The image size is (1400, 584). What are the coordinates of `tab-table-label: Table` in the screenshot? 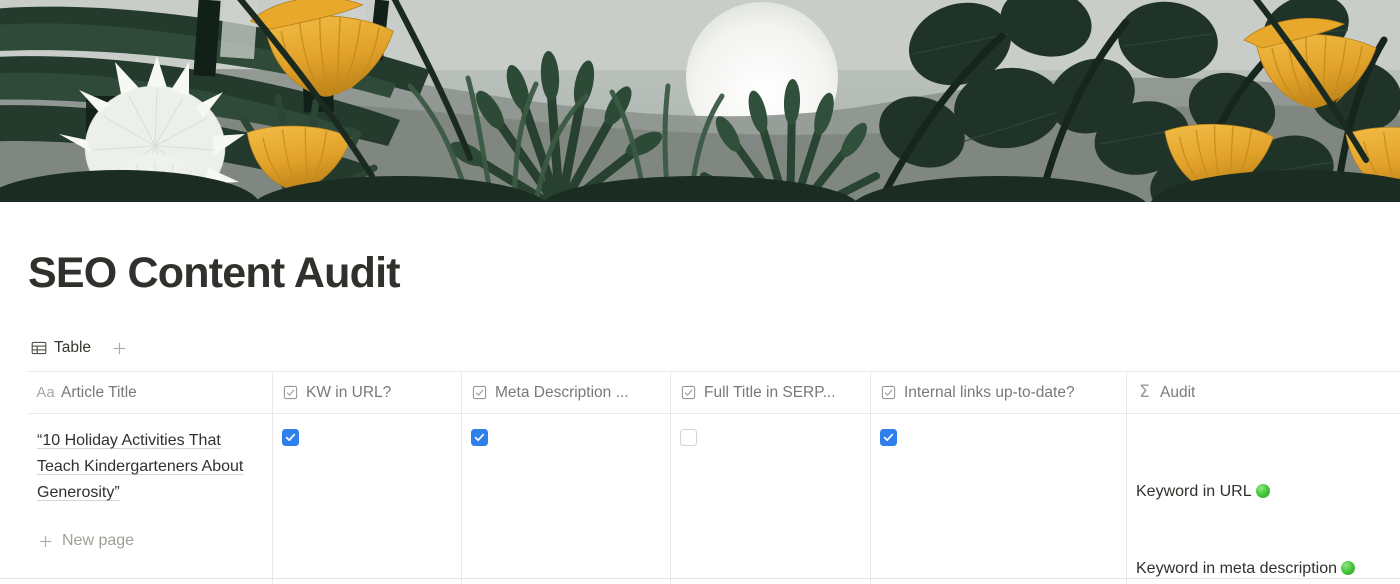 It's located at (73, 347).